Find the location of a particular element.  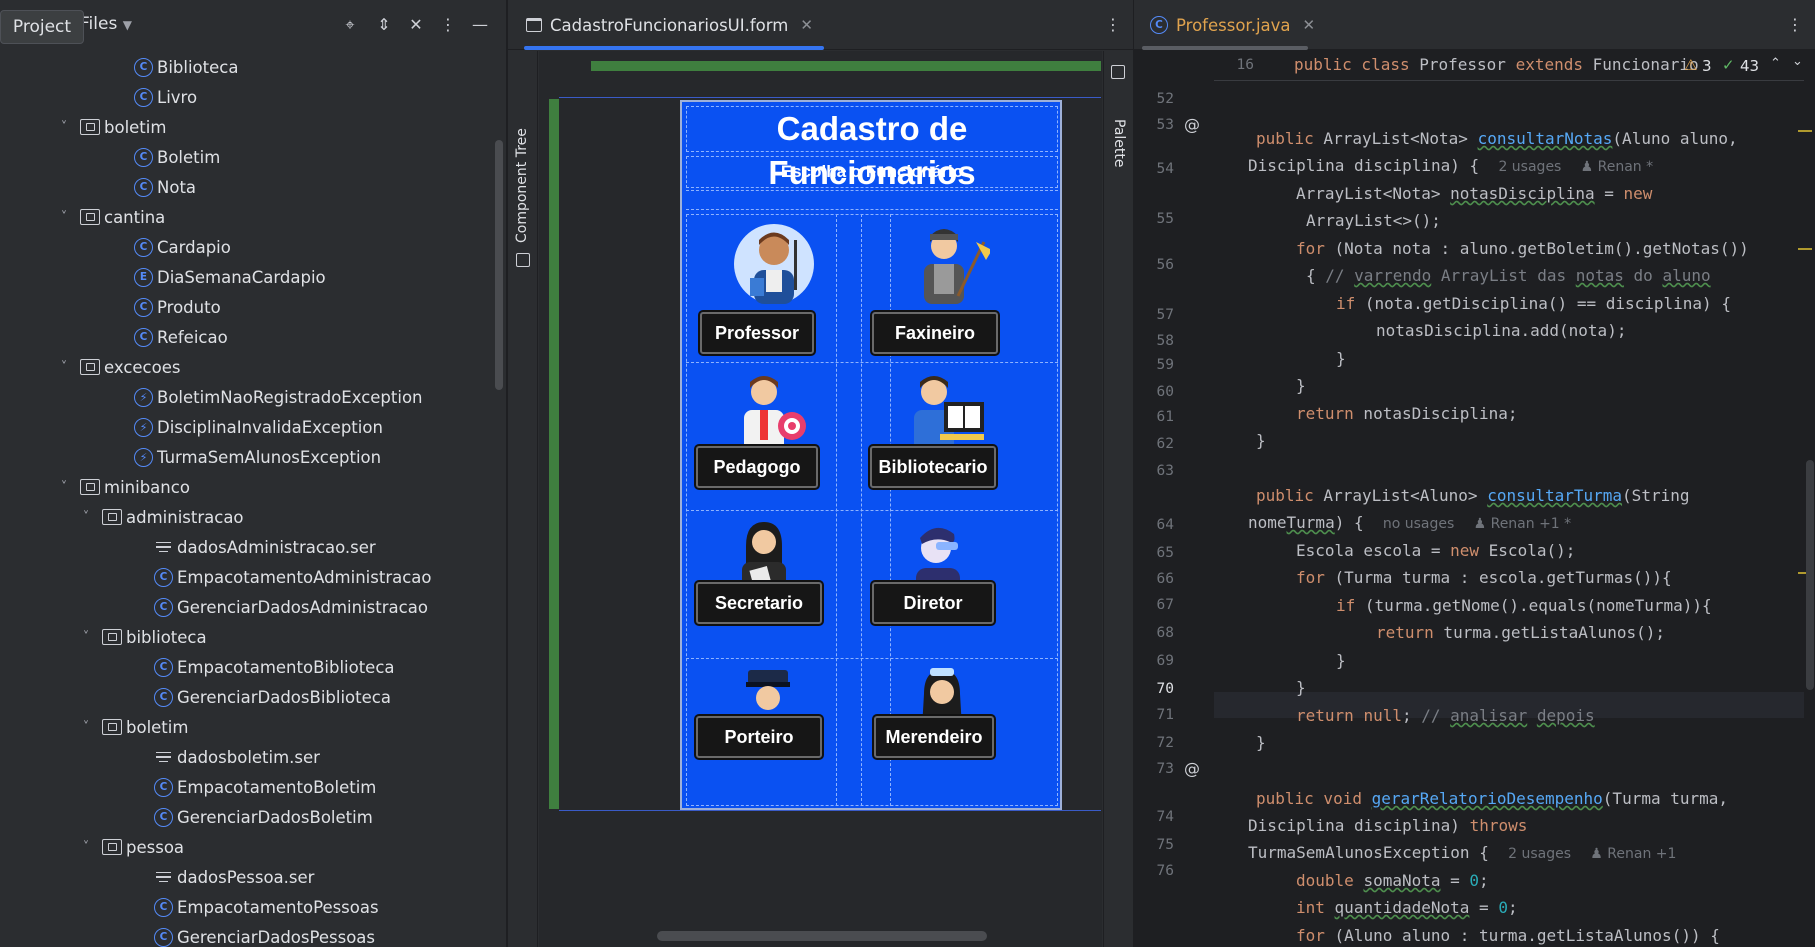

tree-folder-item: ˅ excecoes is located at coordinates (118, 367).